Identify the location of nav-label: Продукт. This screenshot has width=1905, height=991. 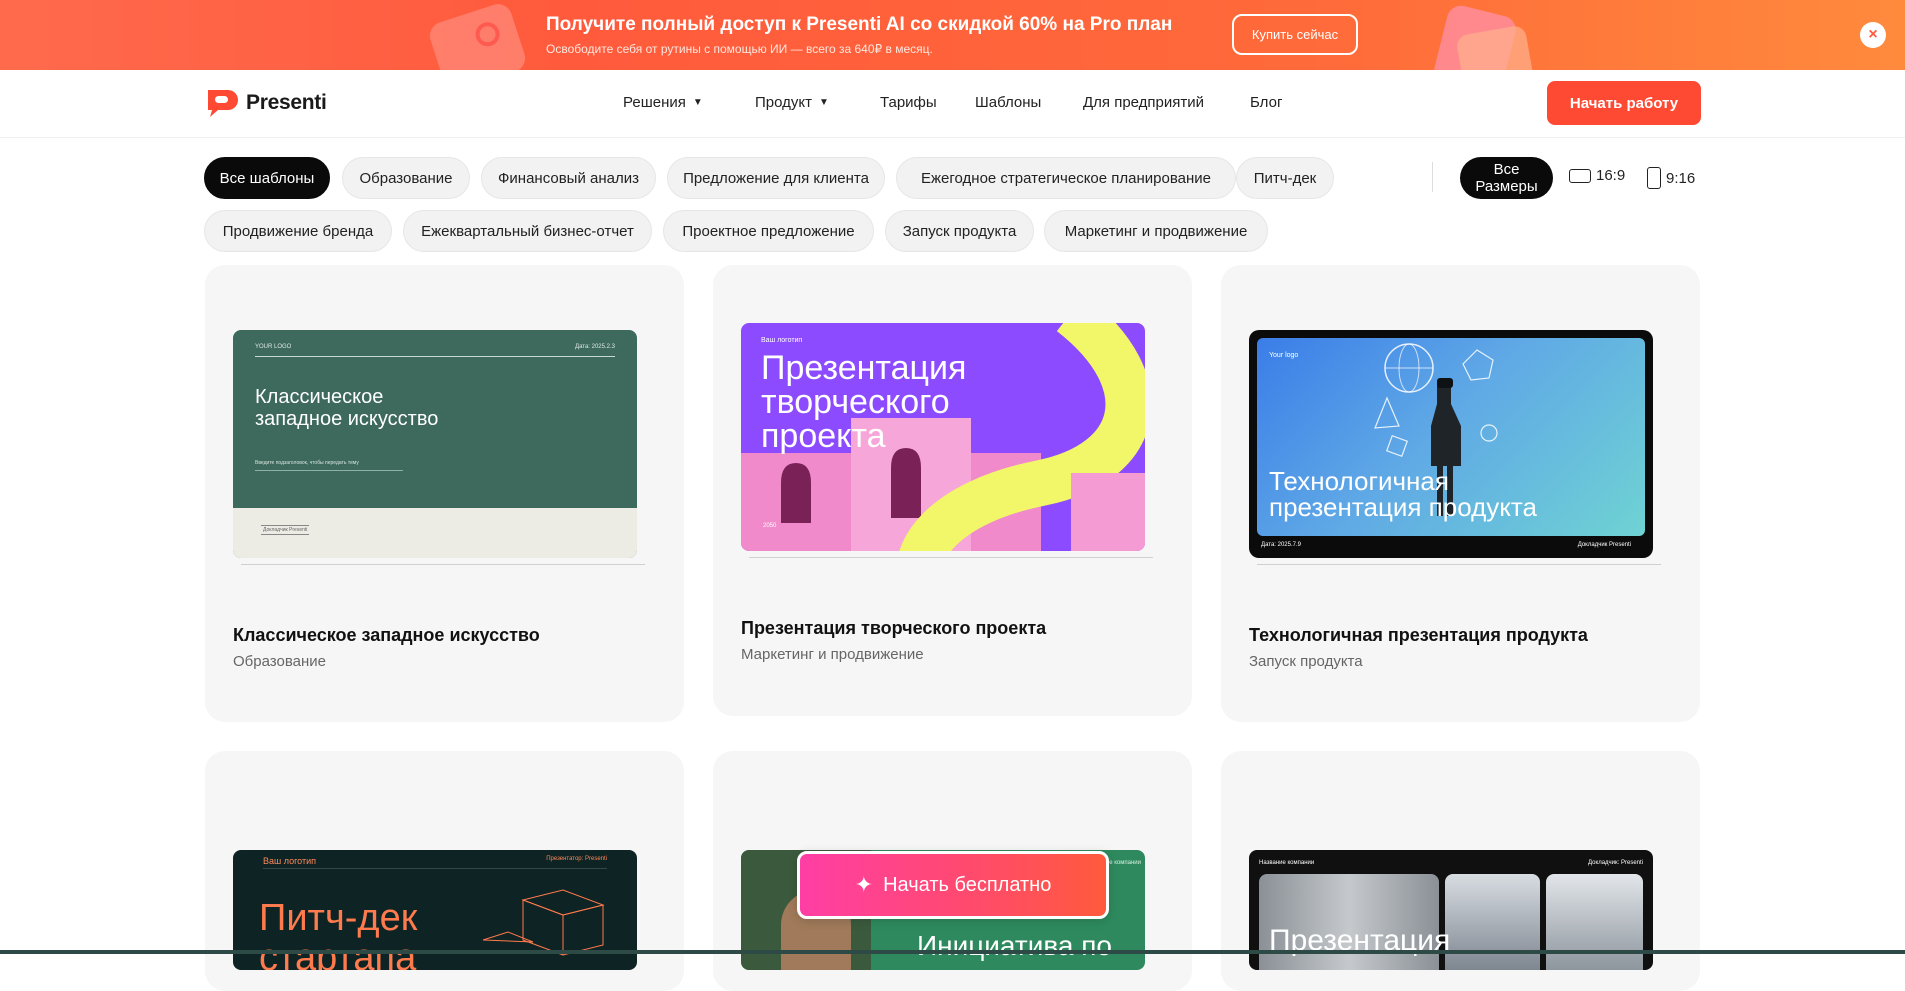
(783, 102).